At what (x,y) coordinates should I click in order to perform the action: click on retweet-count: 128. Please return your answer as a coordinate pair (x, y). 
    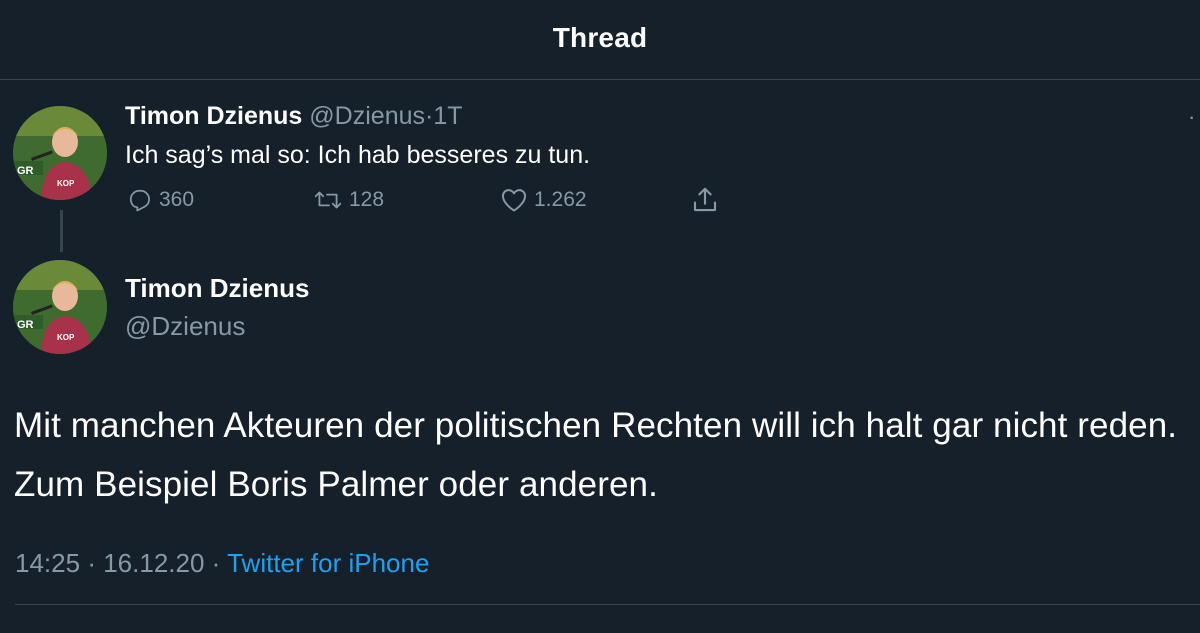
    Looking at the image, I should click on (367, 199).